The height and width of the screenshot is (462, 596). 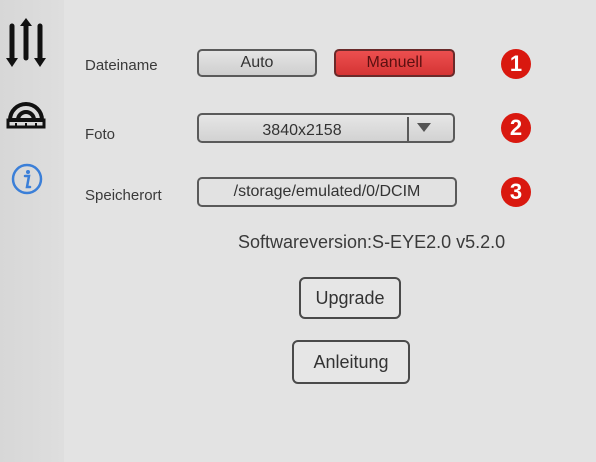 I want to click on protractor-icon, so click(x=26, y=112).